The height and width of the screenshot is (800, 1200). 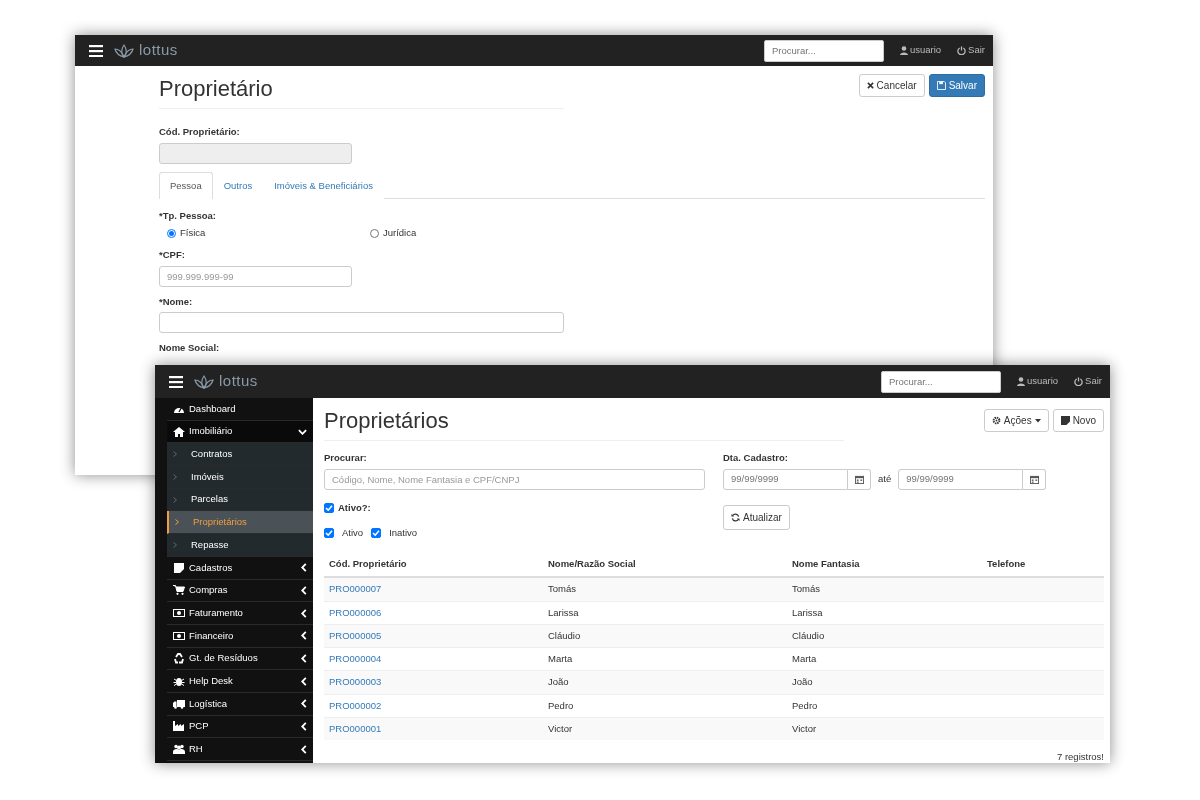 I want to click on refresh-button: Atualizar, so click(x=756, y=517).